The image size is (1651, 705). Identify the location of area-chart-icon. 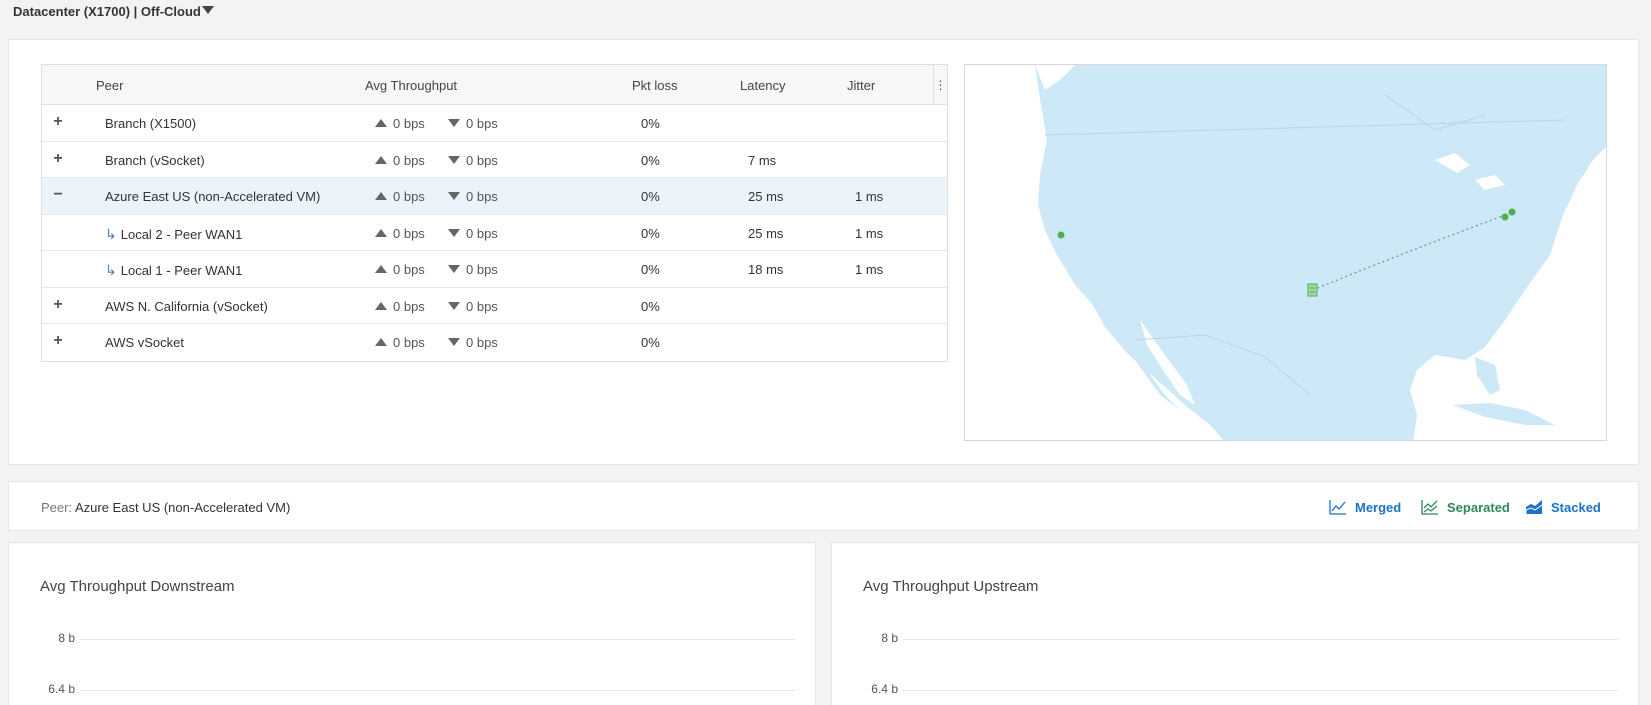
(1534, 507).